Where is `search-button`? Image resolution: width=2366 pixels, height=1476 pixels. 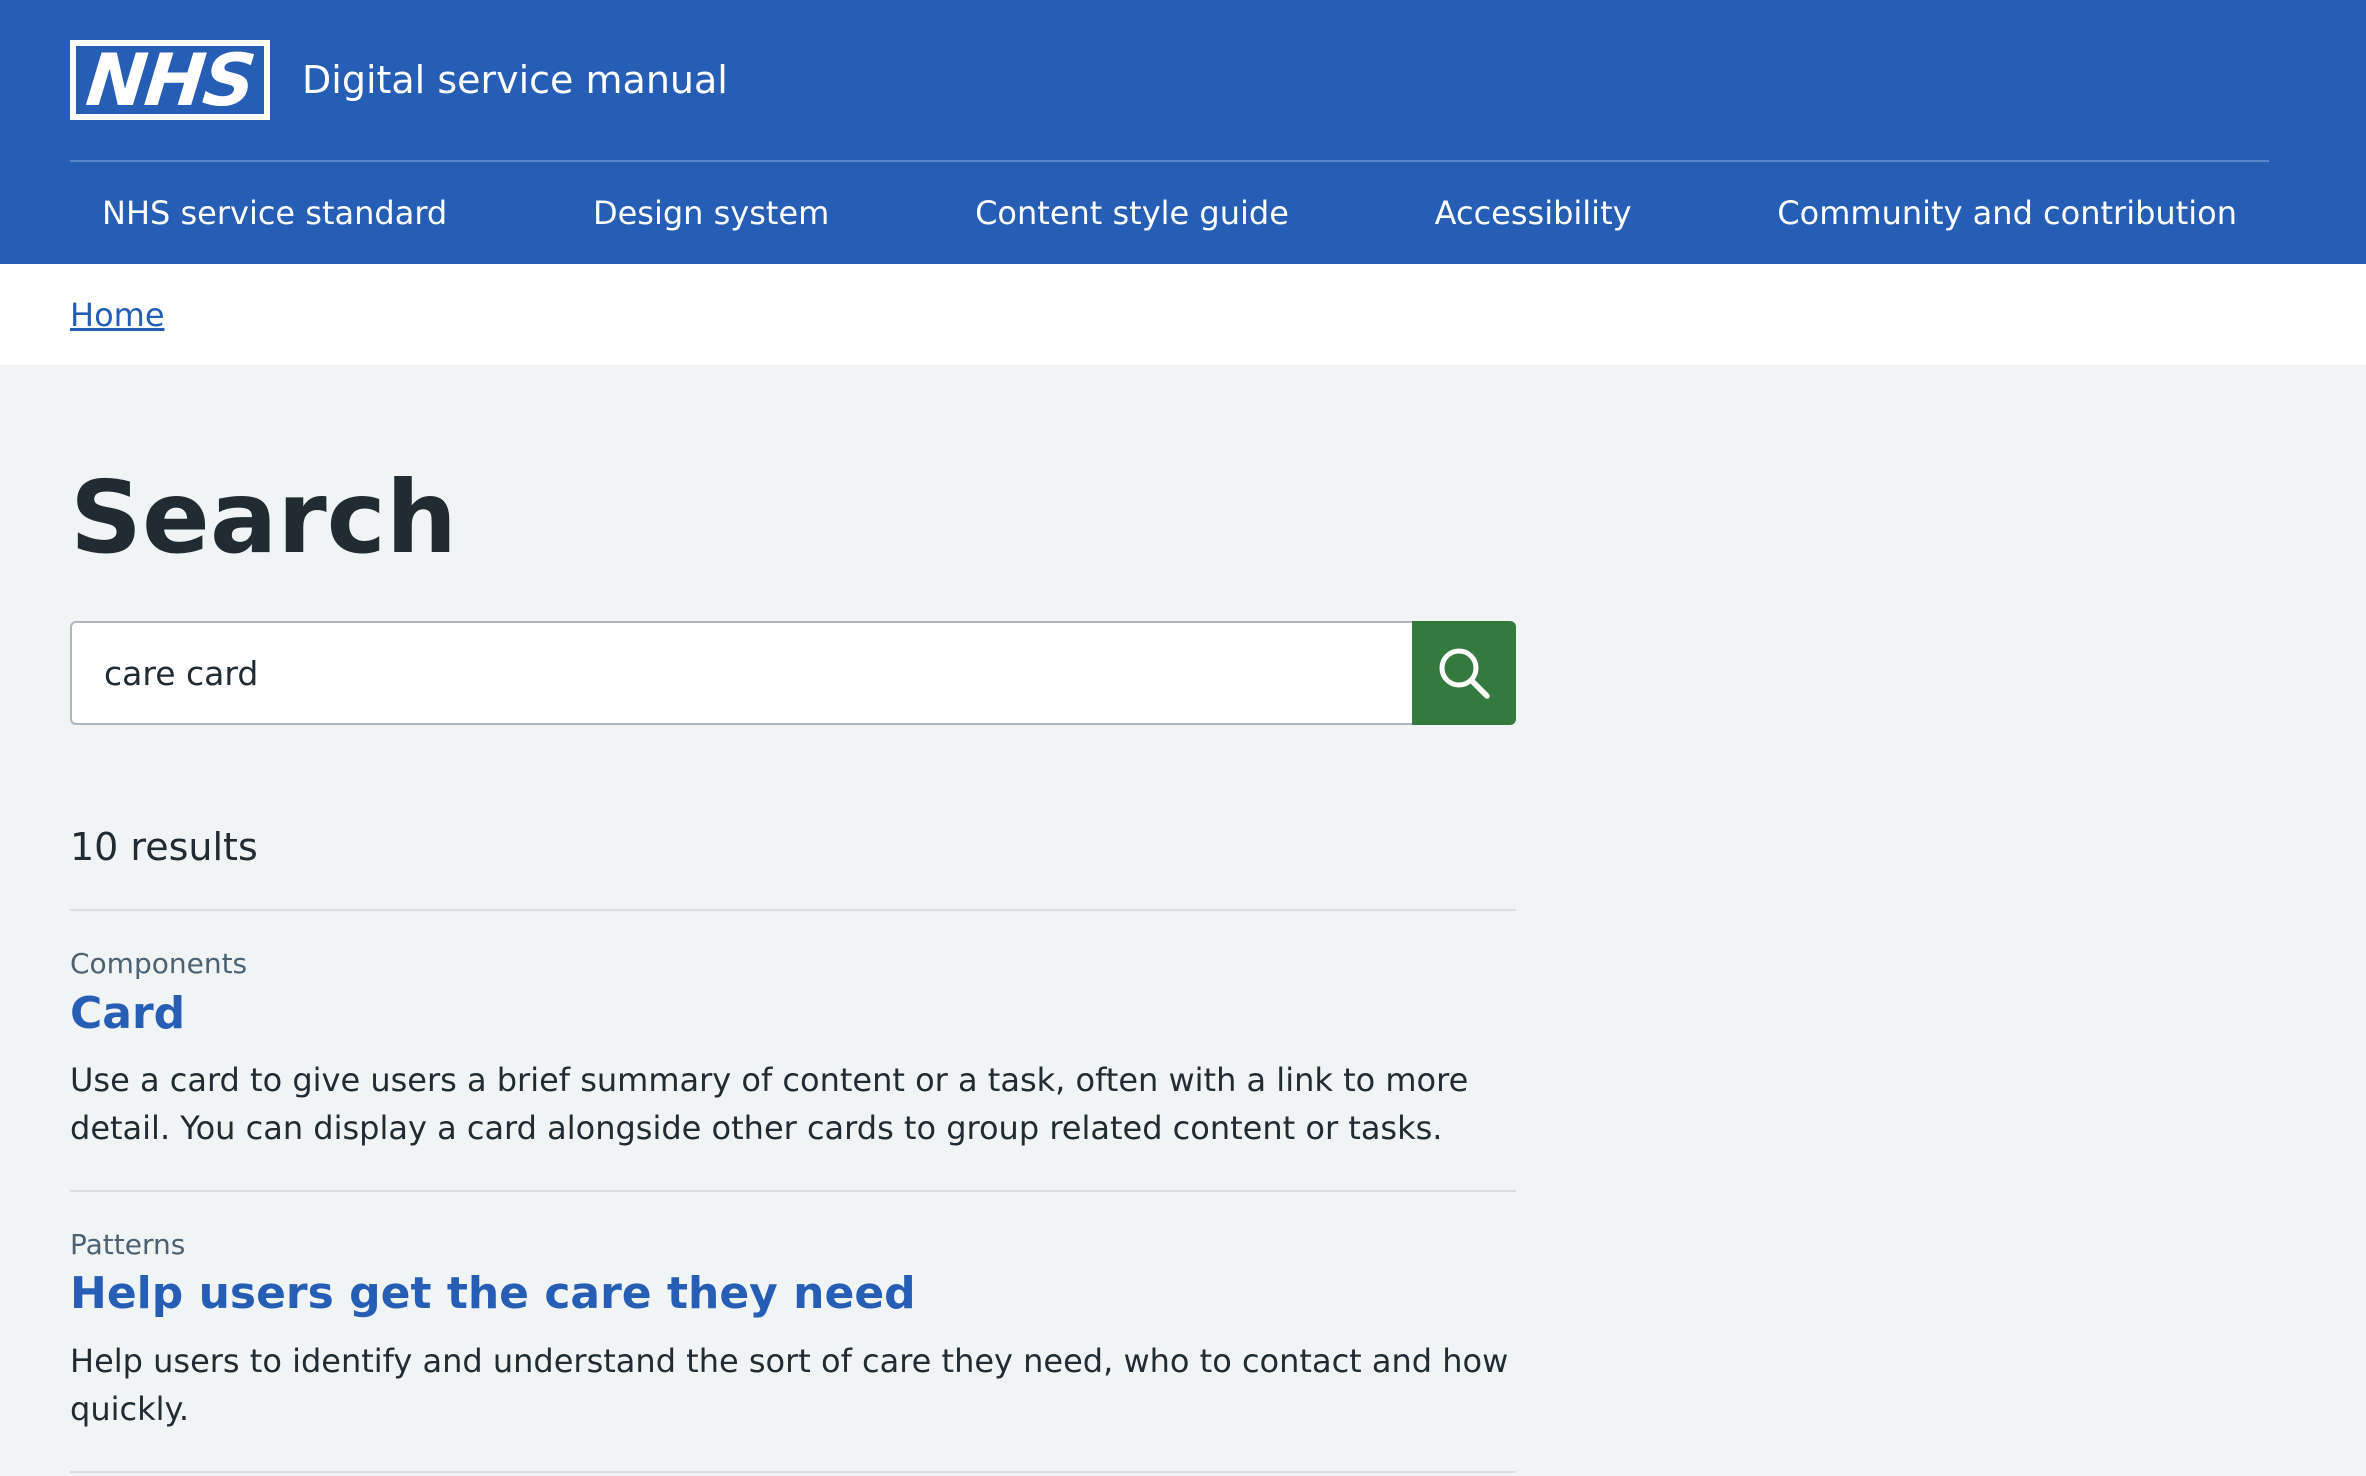
search-button is located at coordinates (1464, 673).